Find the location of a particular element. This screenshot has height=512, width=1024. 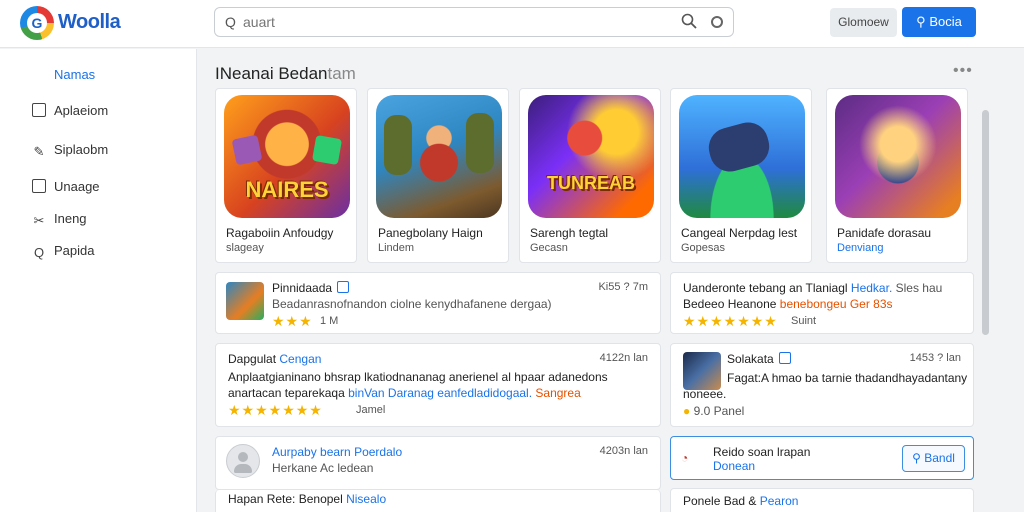

voice-search-icon is located at coordinates (717, 22).